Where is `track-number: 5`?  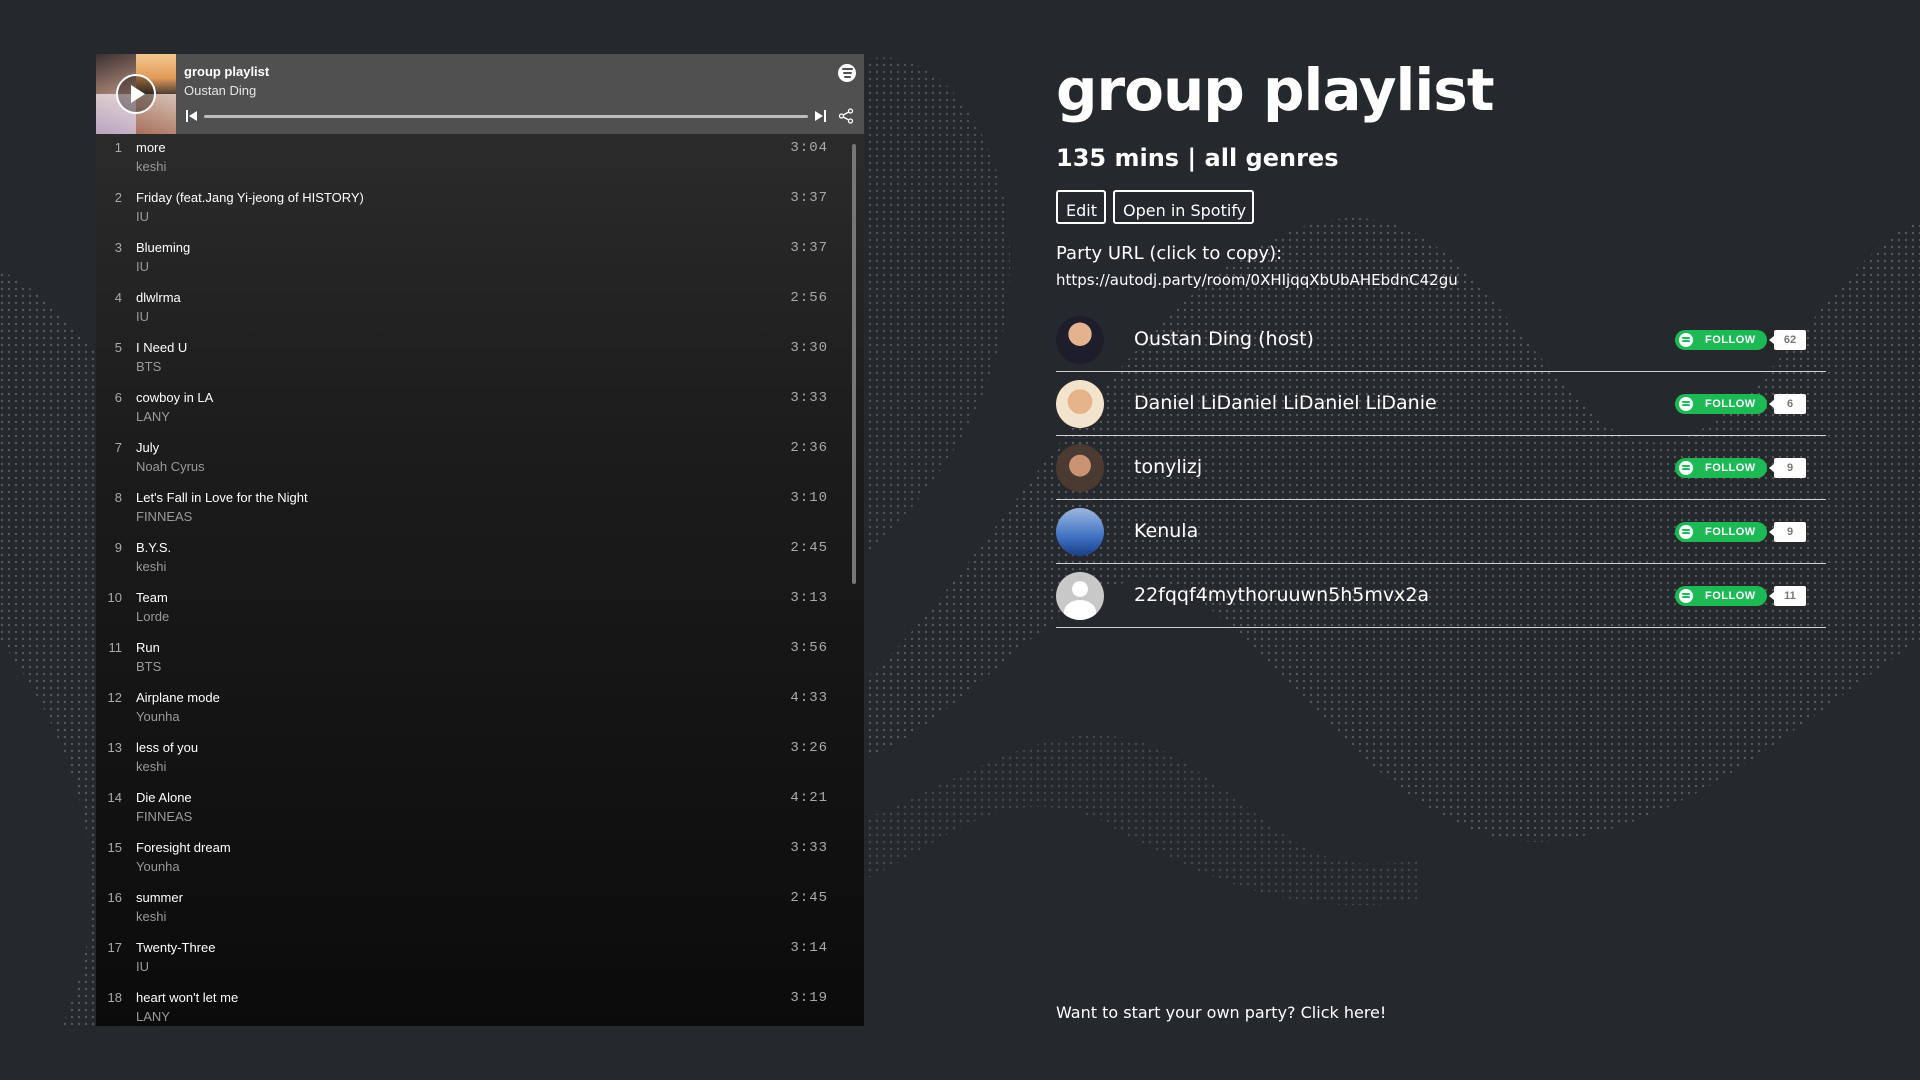
track-number: 5 is located at coordinates (118, 347).